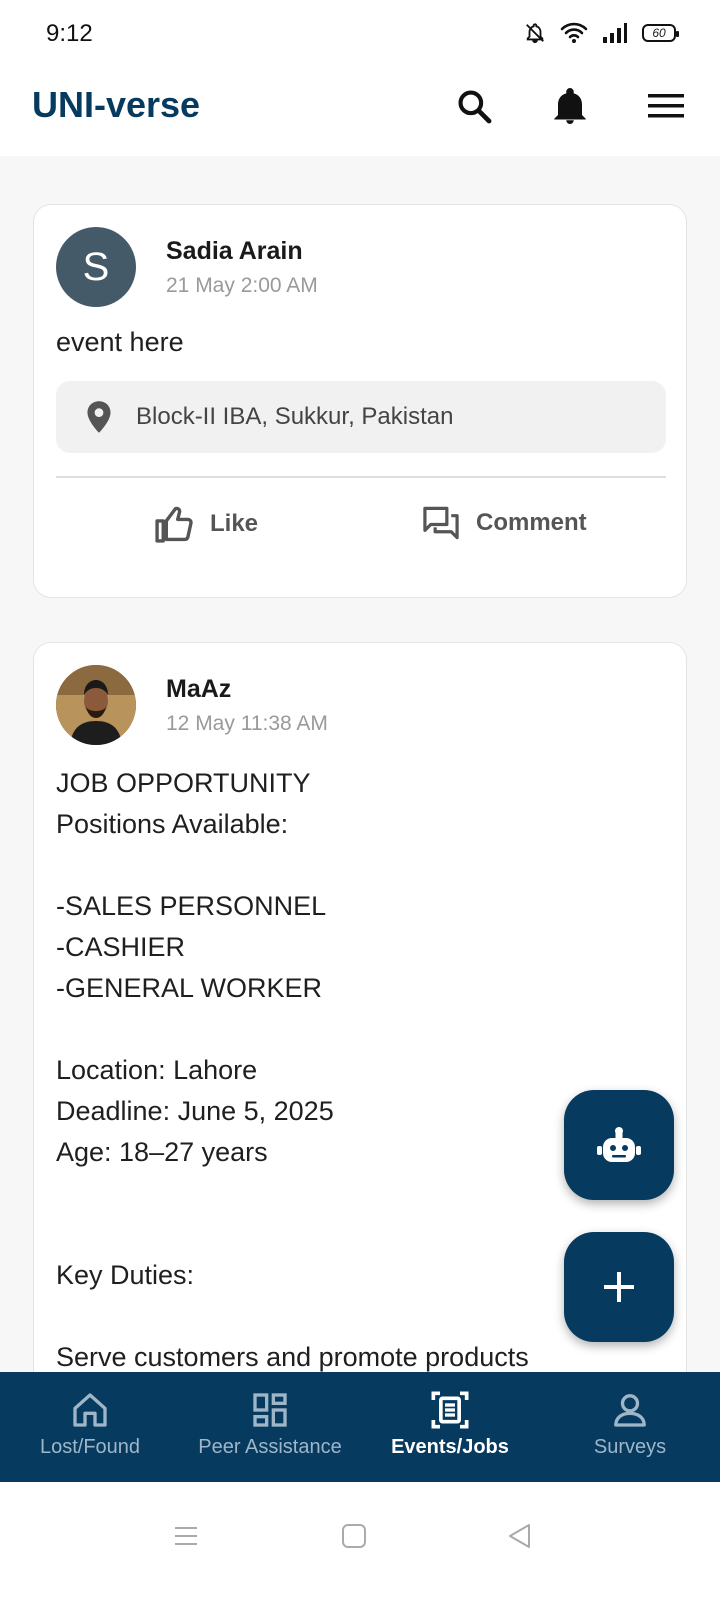 The width and height of the screenshot is (720, 1600). I want to click on nav-item-events-jobs: Events/Jobs, so click(450, 1427).